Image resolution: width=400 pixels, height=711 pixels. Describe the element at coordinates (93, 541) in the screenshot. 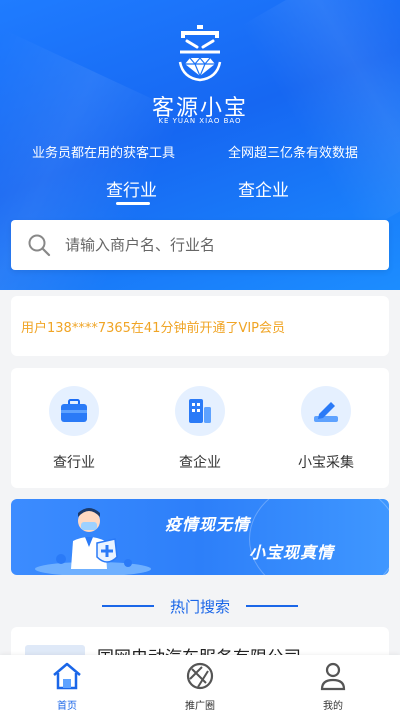

I see `doctor-illustration-icon` at that location.